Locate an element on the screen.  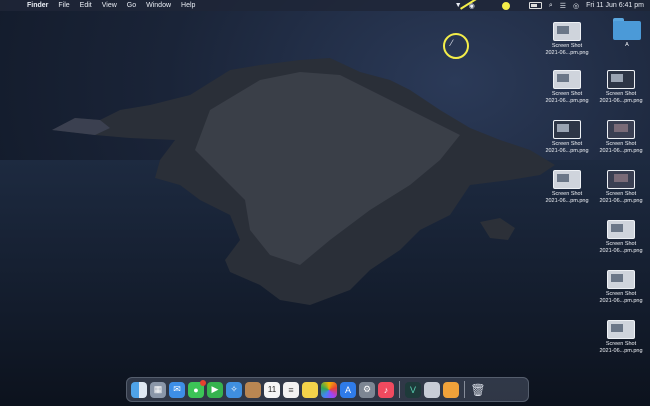
contacts-icon is located at coordinates (253, 389).